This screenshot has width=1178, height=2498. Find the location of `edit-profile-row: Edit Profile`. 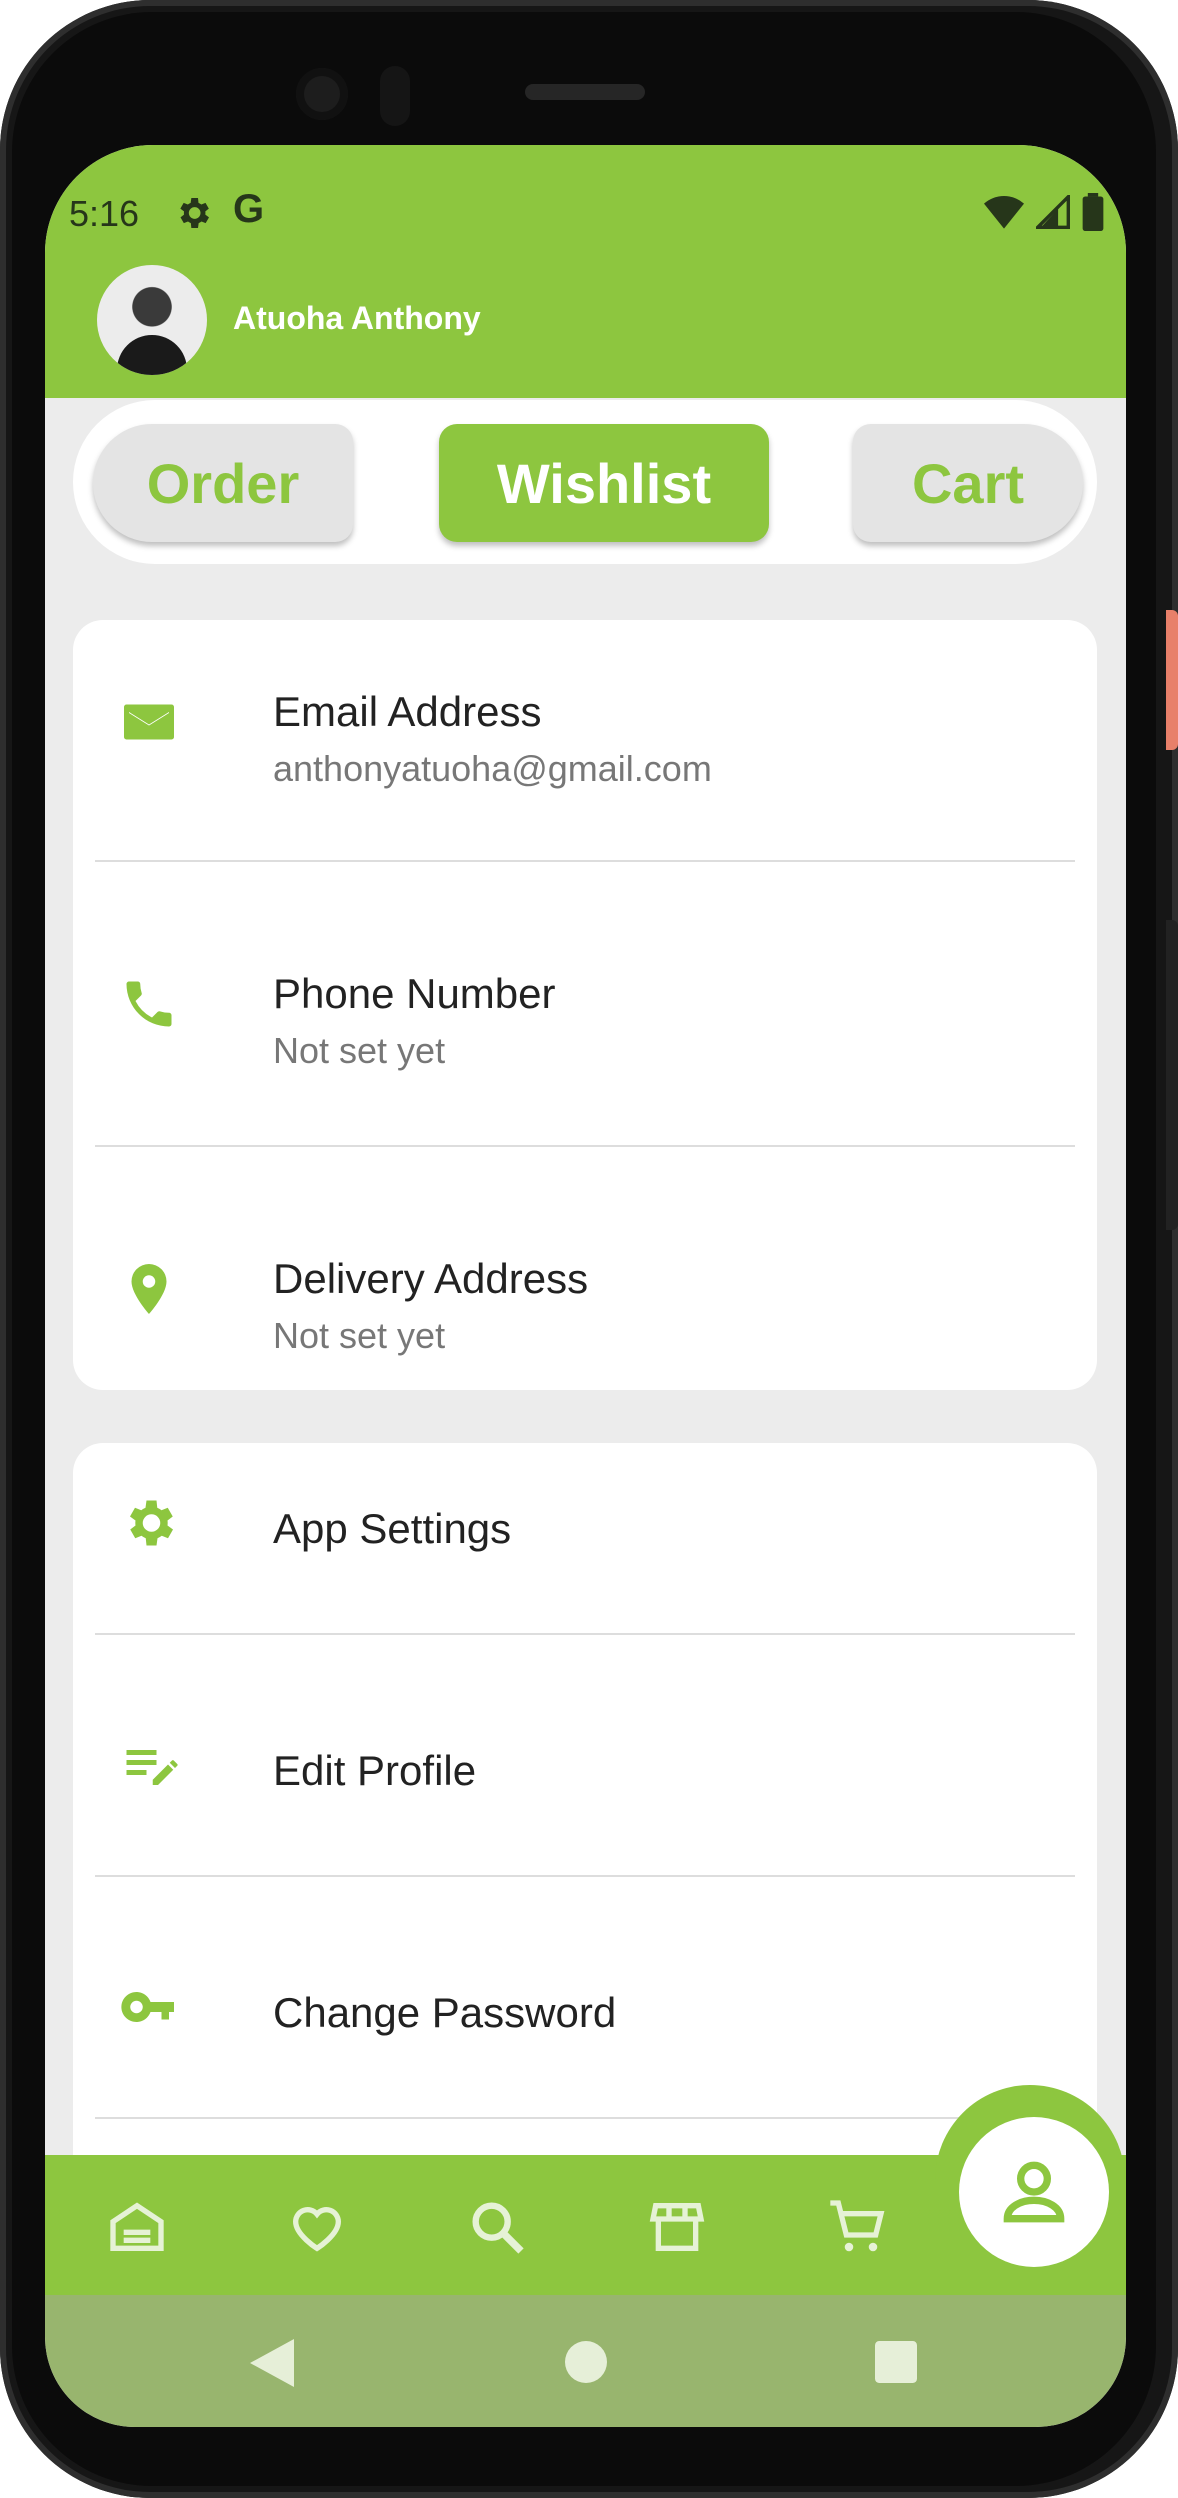

edit-profile-row: Edit Profile is located at coordinates (585, 1785).